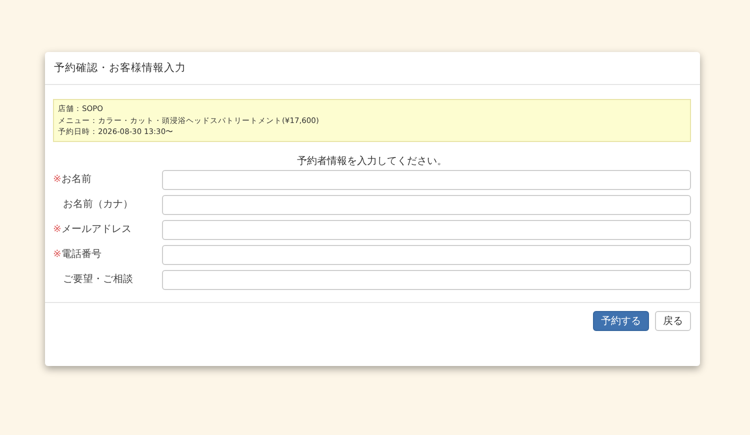 The width and height of the screenshot is (750, 435). What do you see at coordinates (120, 68) in the screenshot?
I see `card-title: 予約確認・お客様情報入力` at bounding box center [120, 68].